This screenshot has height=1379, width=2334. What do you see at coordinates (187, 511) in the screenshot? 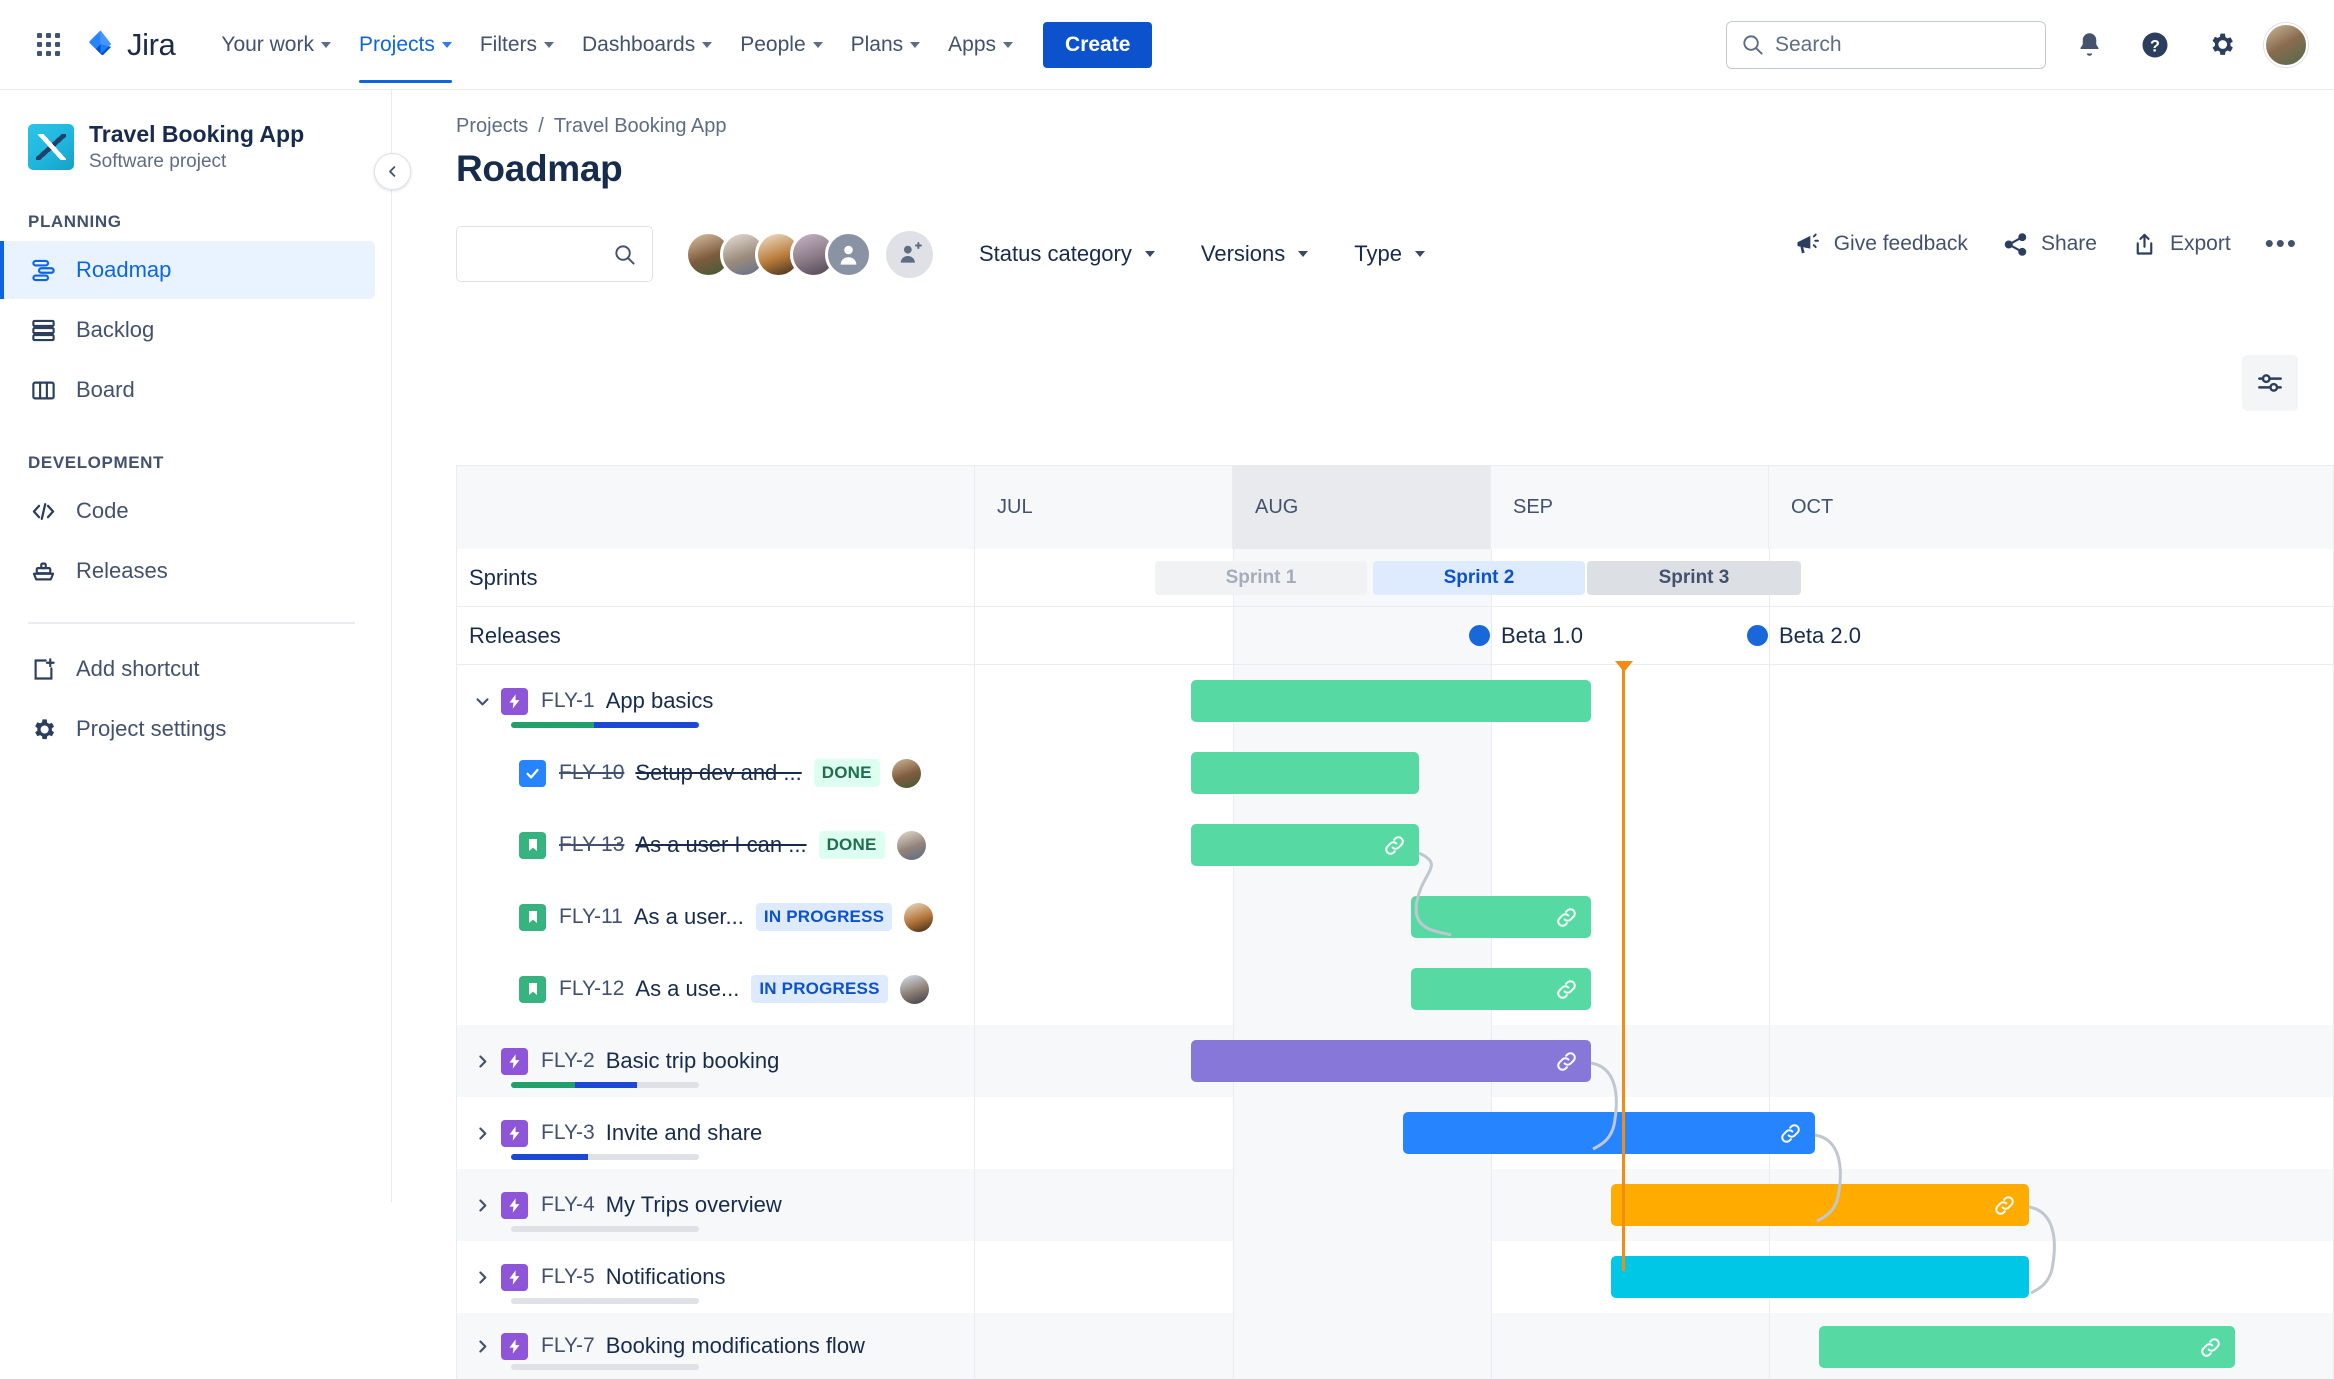
I see `sidebar-item-code: Code` at bounding box center [187, 511].